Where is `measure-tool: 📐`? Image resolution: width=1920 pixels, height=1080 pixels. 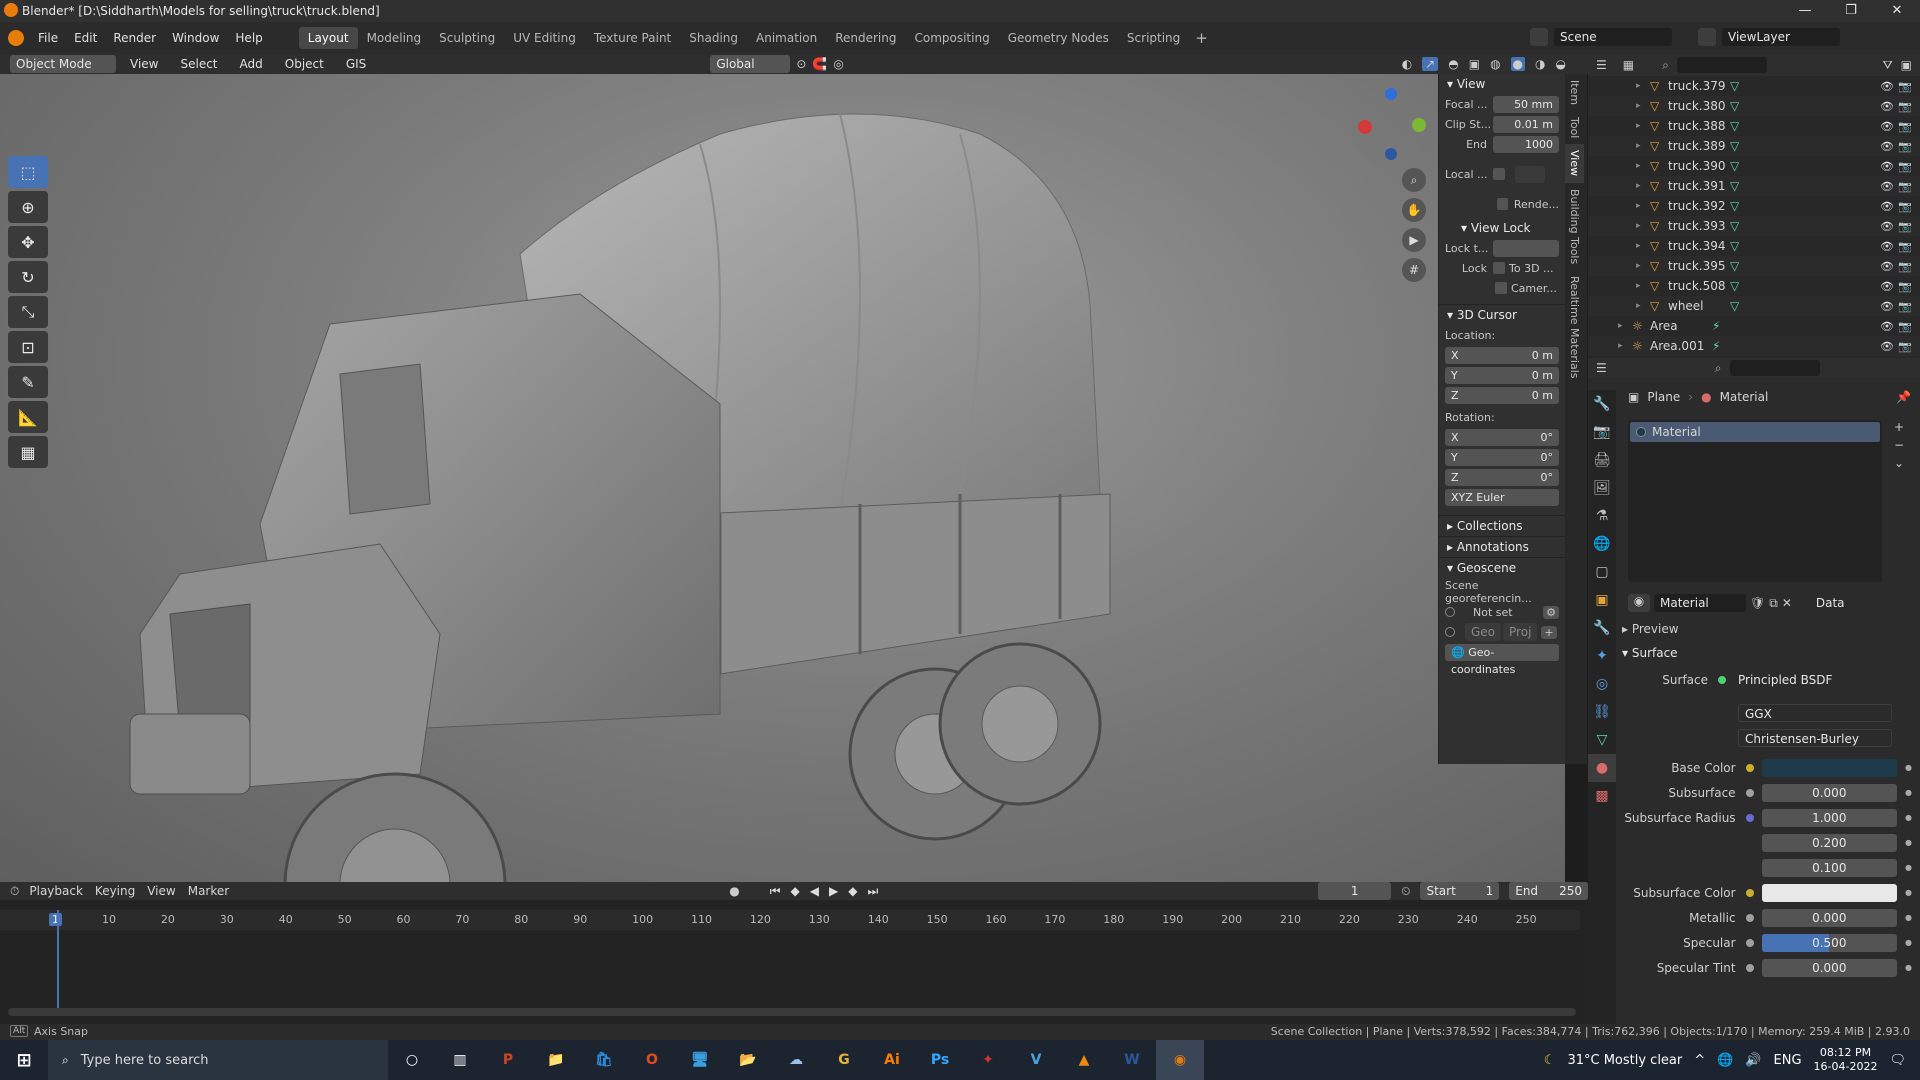
measure-tool: 📐 is located at coordinates (28, 417).